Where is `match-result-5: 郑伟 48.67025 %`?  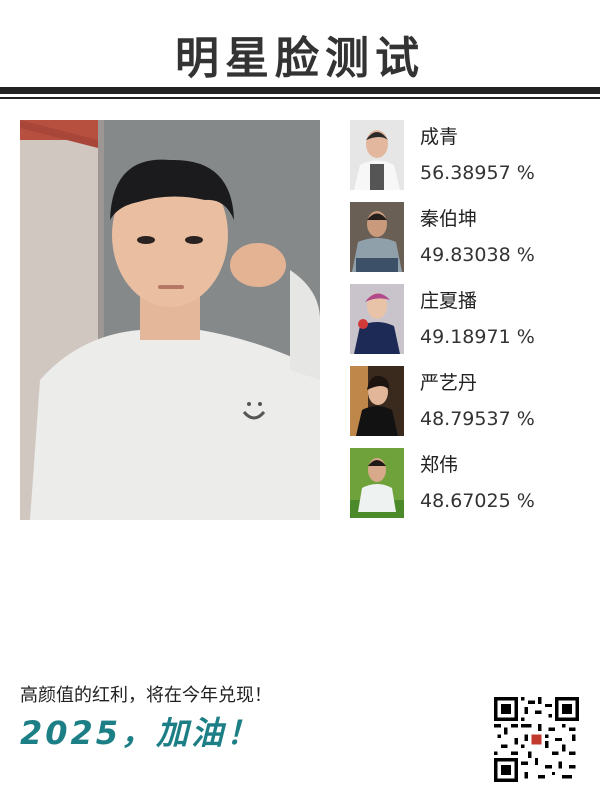 match-result-5: 郑伟 48.67025 % is located at coordinates (465, 483).